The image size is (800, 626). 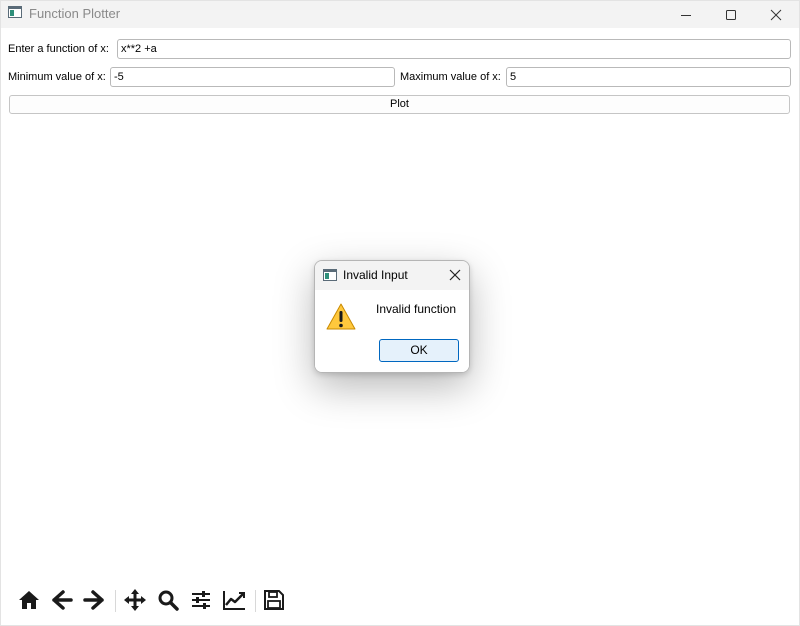 I want to click on save-button, so click(x=274, y=600).